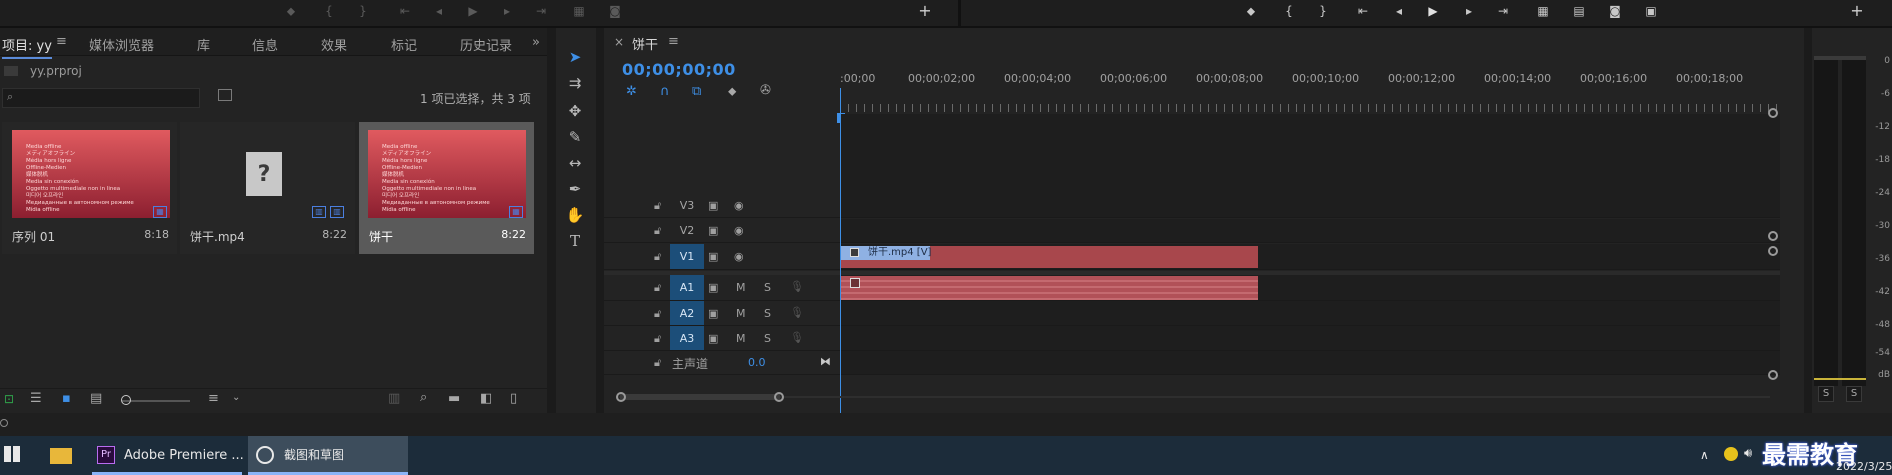  I want to click on icon-view-icon: ▪, so click(66, 398).